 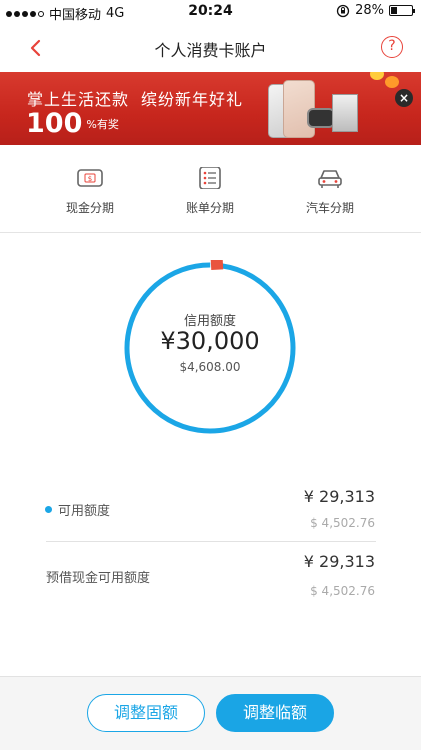 What do you see at coordinates (211, 541) in the screenshot?
I see `row-divider` at bounding box center [211, 541].